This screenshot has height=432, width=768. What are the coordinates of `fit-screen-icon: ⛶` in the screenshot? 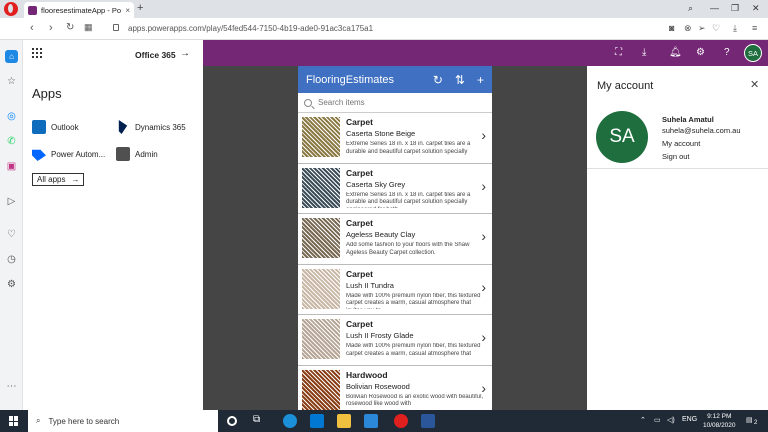 It's located at (618, 52).